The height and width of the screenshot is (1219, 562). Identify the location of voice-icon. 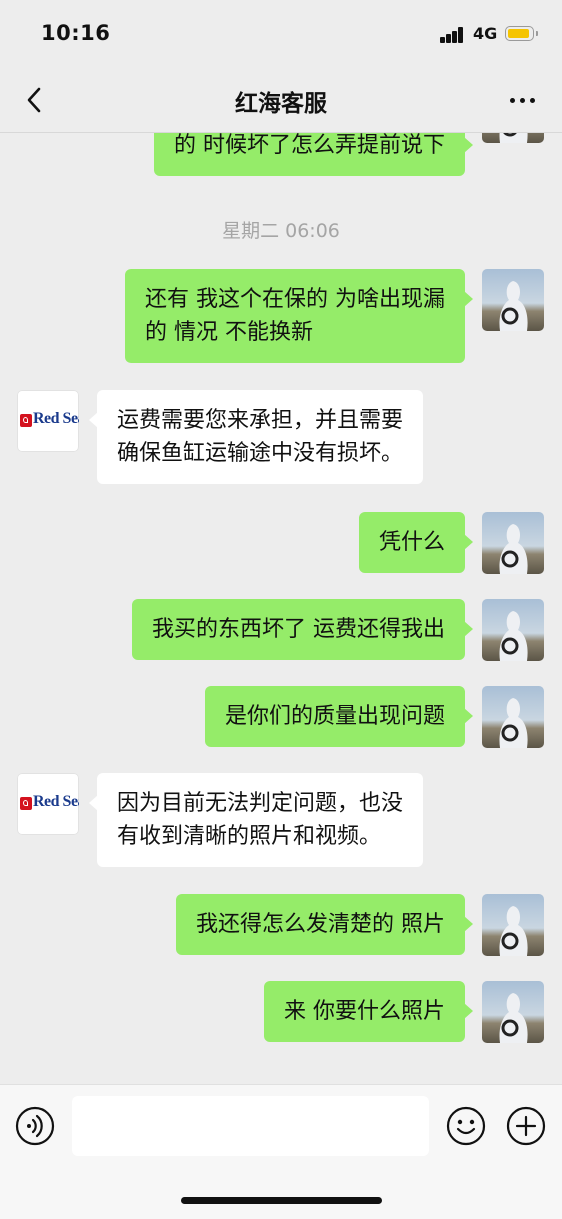
(35, 1126).